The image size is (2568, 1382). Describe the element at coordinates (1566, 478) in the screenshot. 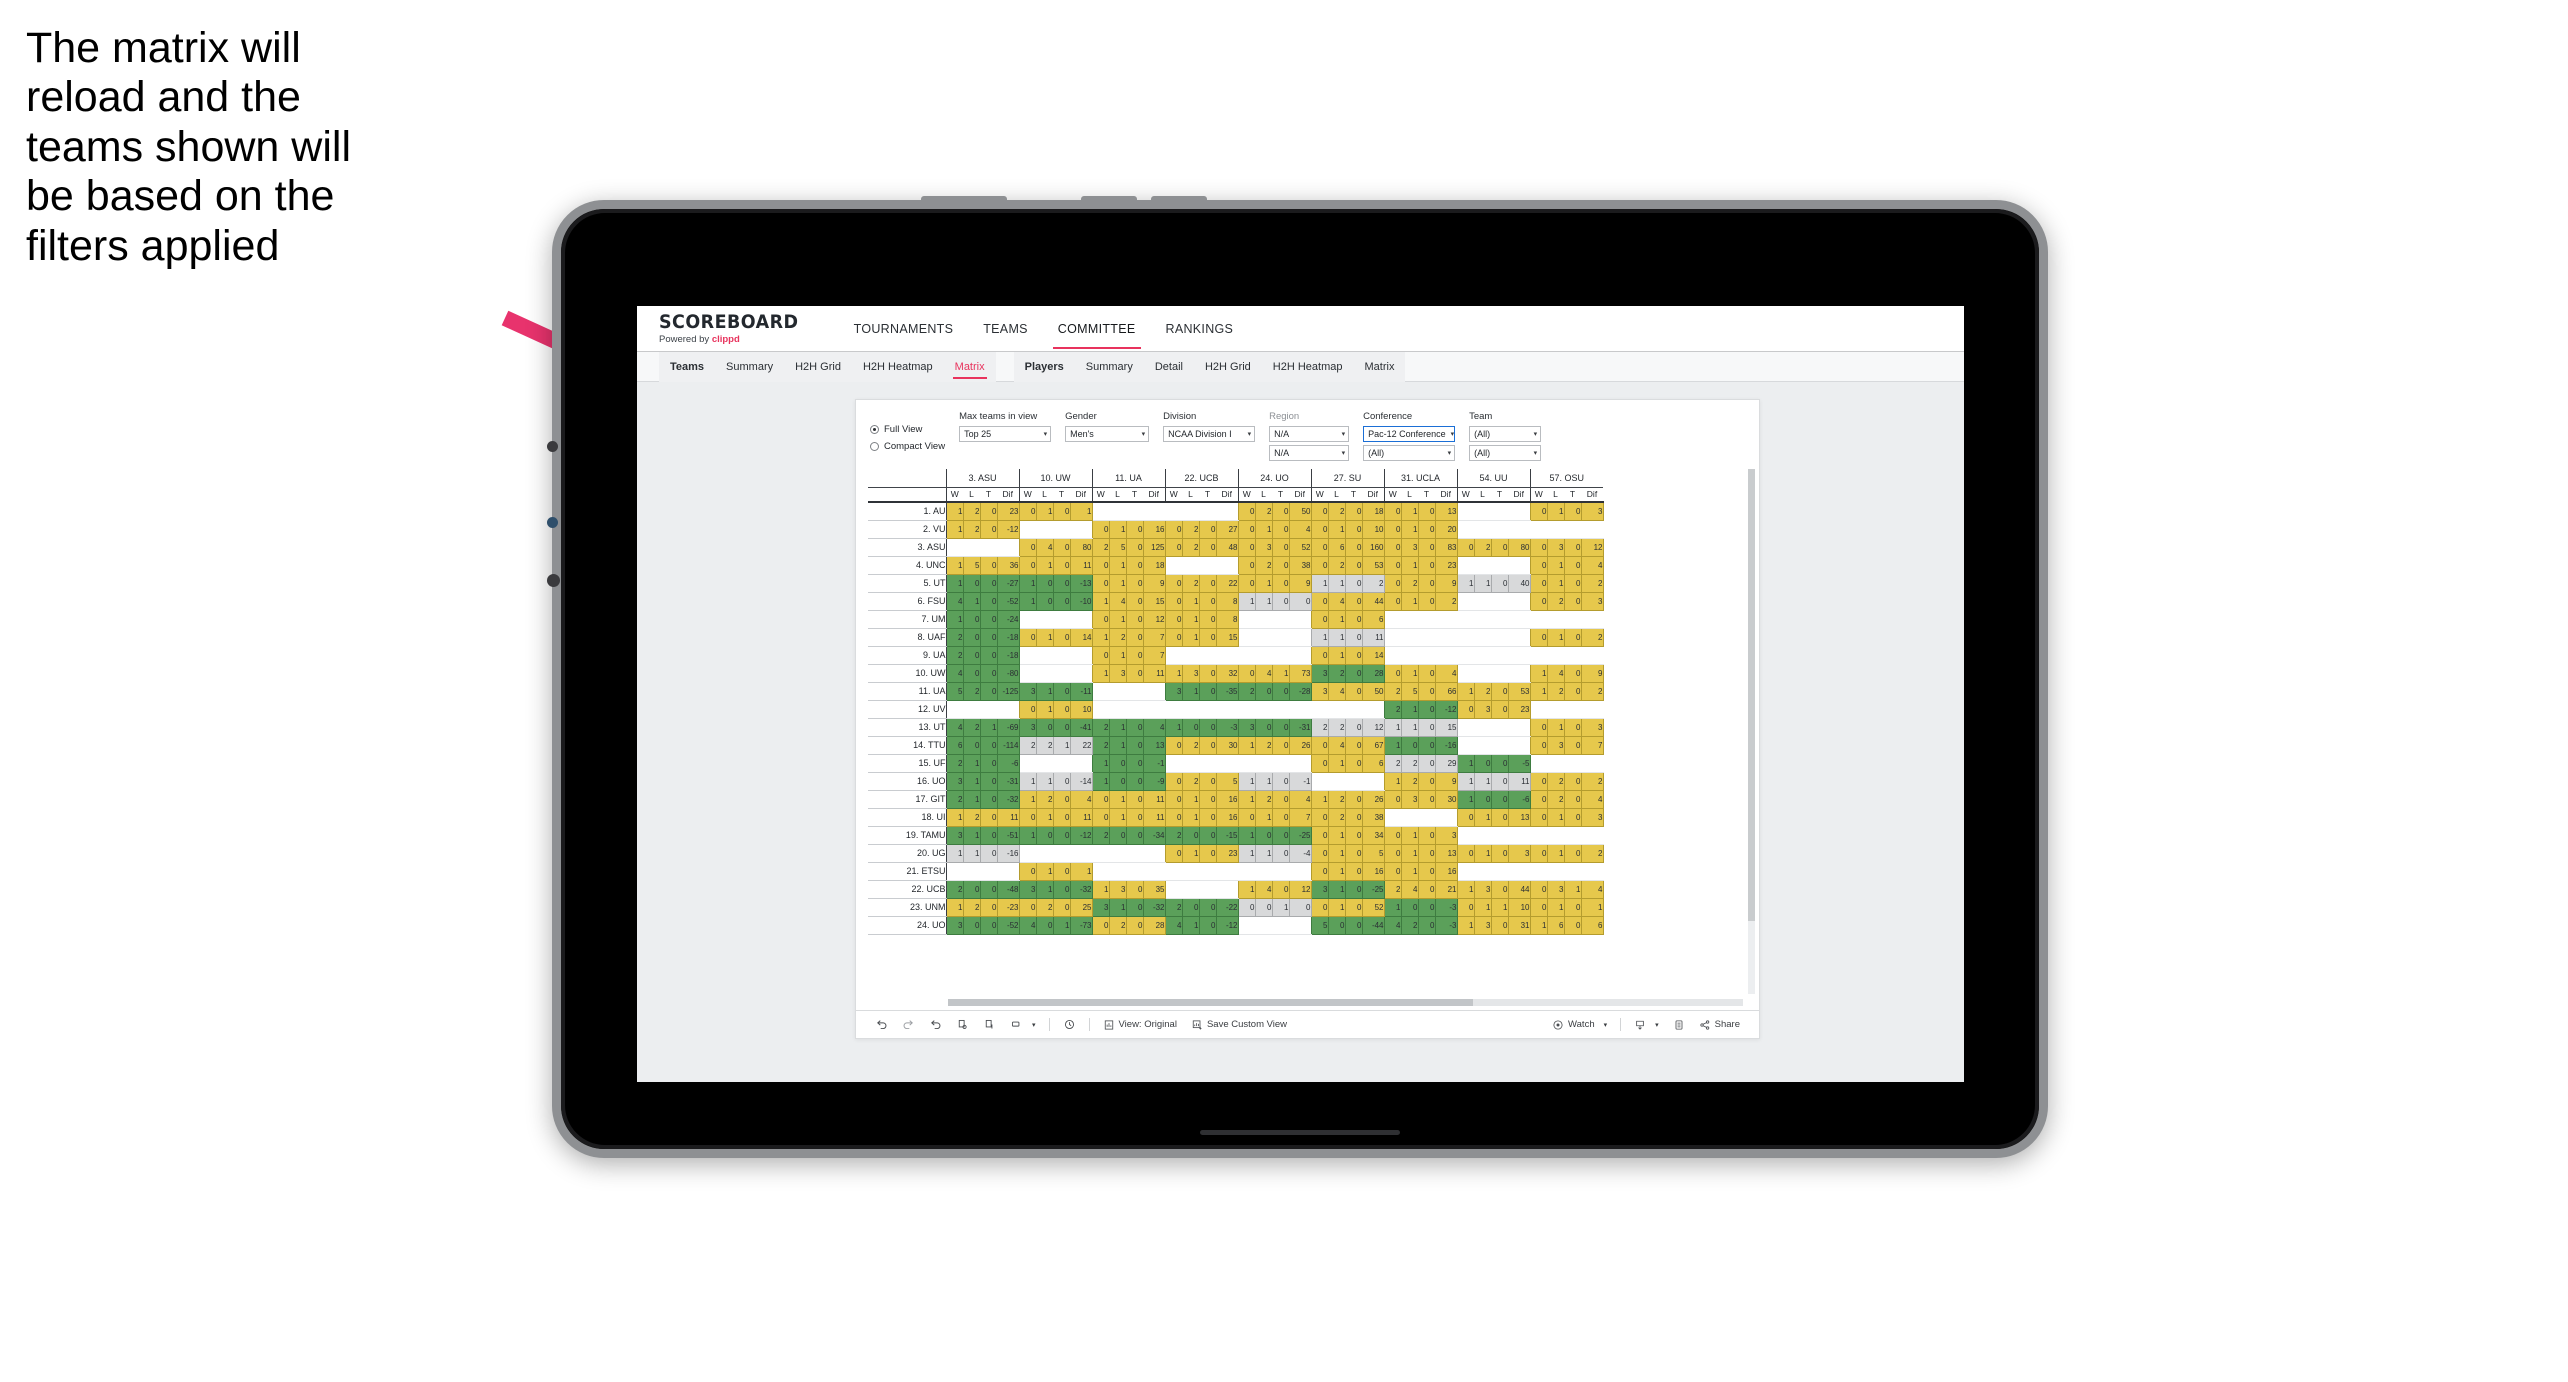

I see `matrix-column-header: 57. OSU` at that location.